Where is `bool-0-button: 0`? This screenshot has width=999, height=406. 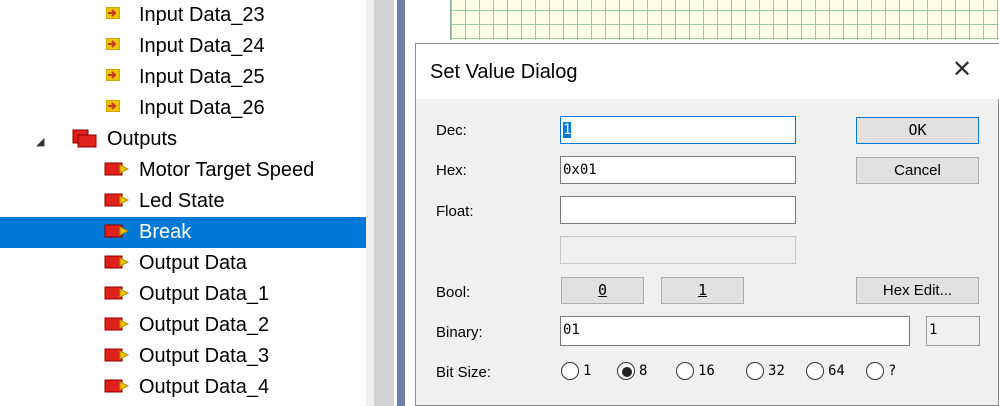
bool-0-button: 0 is located at coordinates (602, 290).